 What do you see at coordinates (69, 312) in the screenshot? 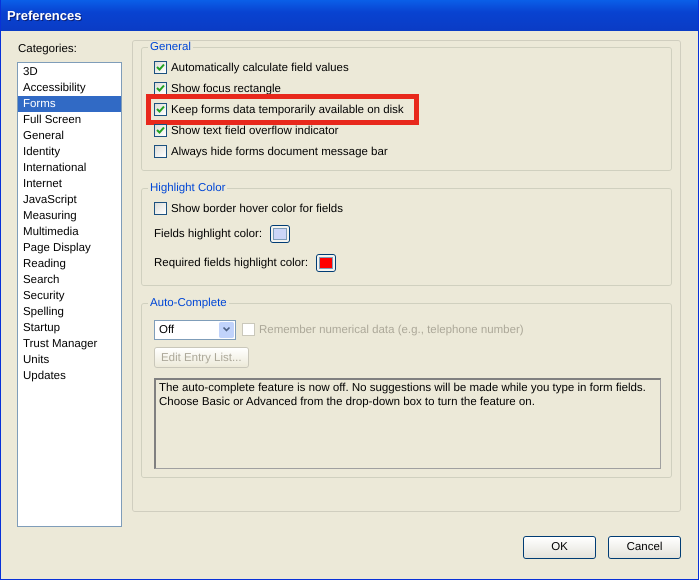
I see `category-item: Spelling` at bounding box center [69, 312].